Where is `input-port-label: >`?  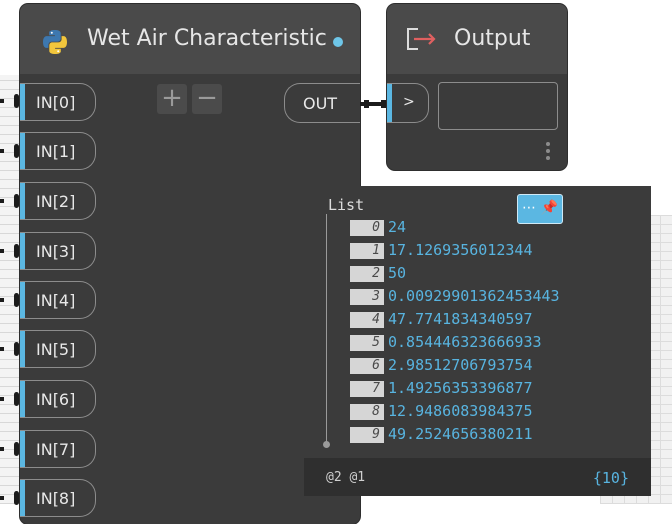
input-port-label: > is located at coordinates (409, 102).